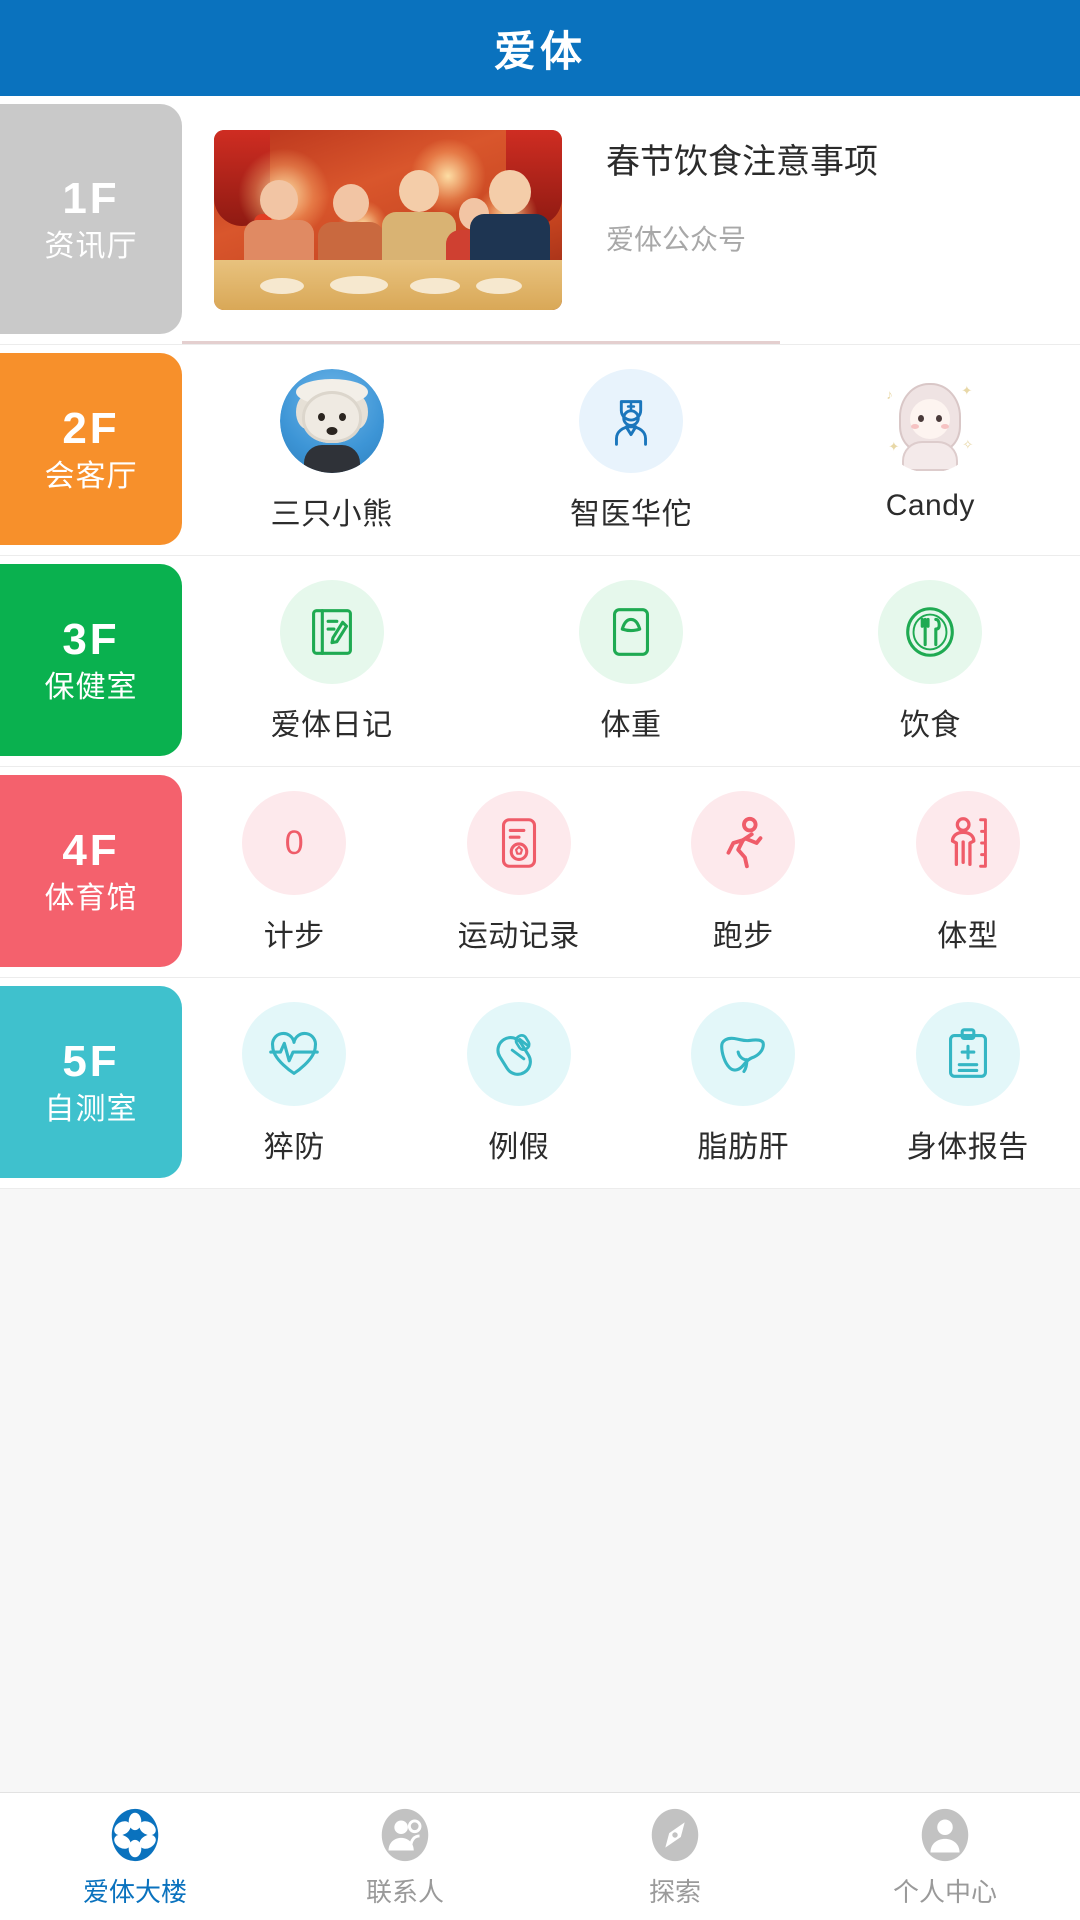  I want to click on contact-grid: 三只小熊 智医华佗 ♪ ✦ ✦ ✧ Candy, so click(631, 450).